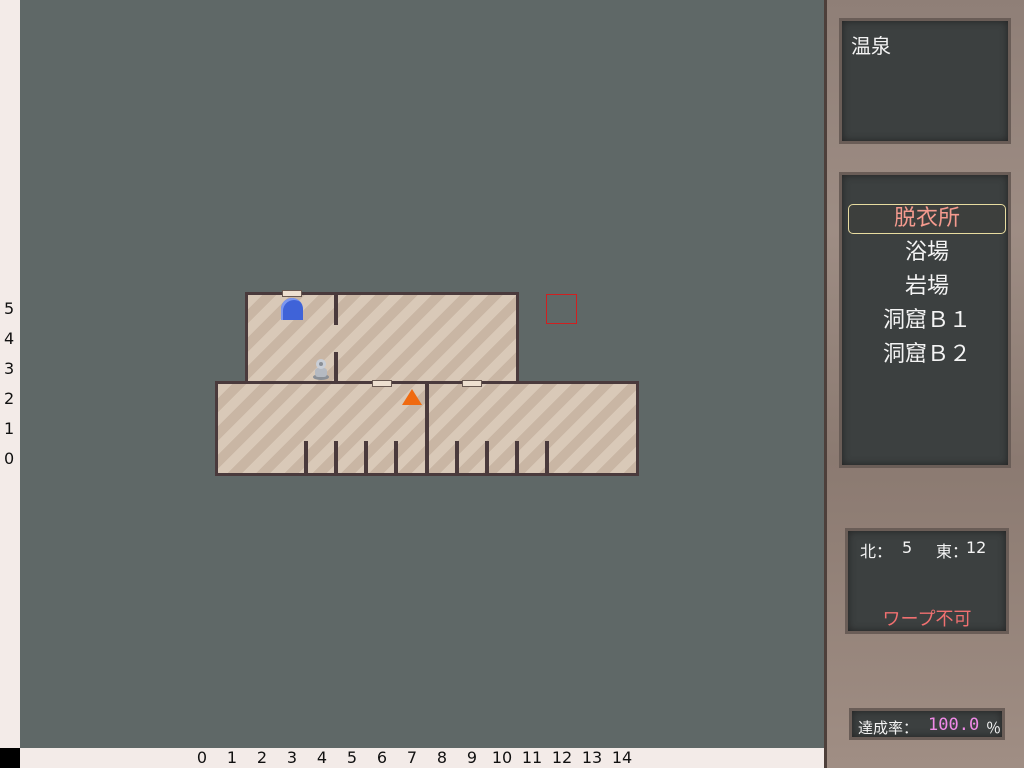  Describe the element at coordinates (9, 428) in the screenshot. I see `row-label-1: 1` at that location.